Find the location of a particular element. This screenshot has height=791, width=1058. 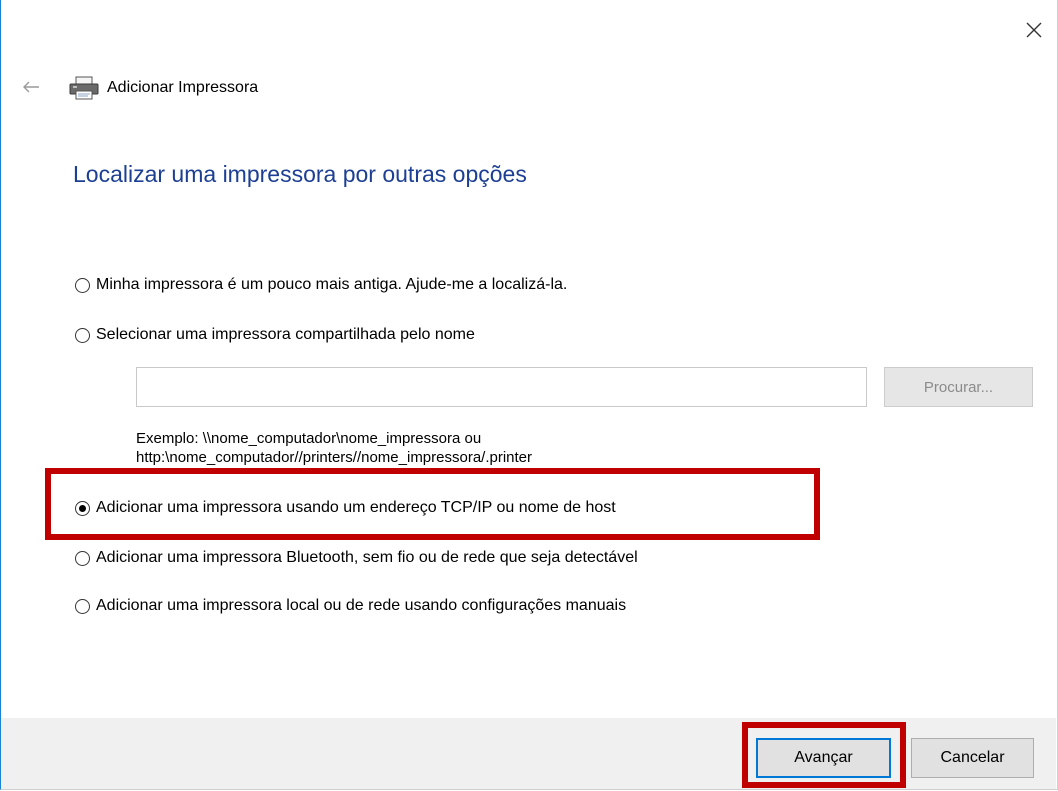

back-arrow-icon is located at coordinates (31, 87).